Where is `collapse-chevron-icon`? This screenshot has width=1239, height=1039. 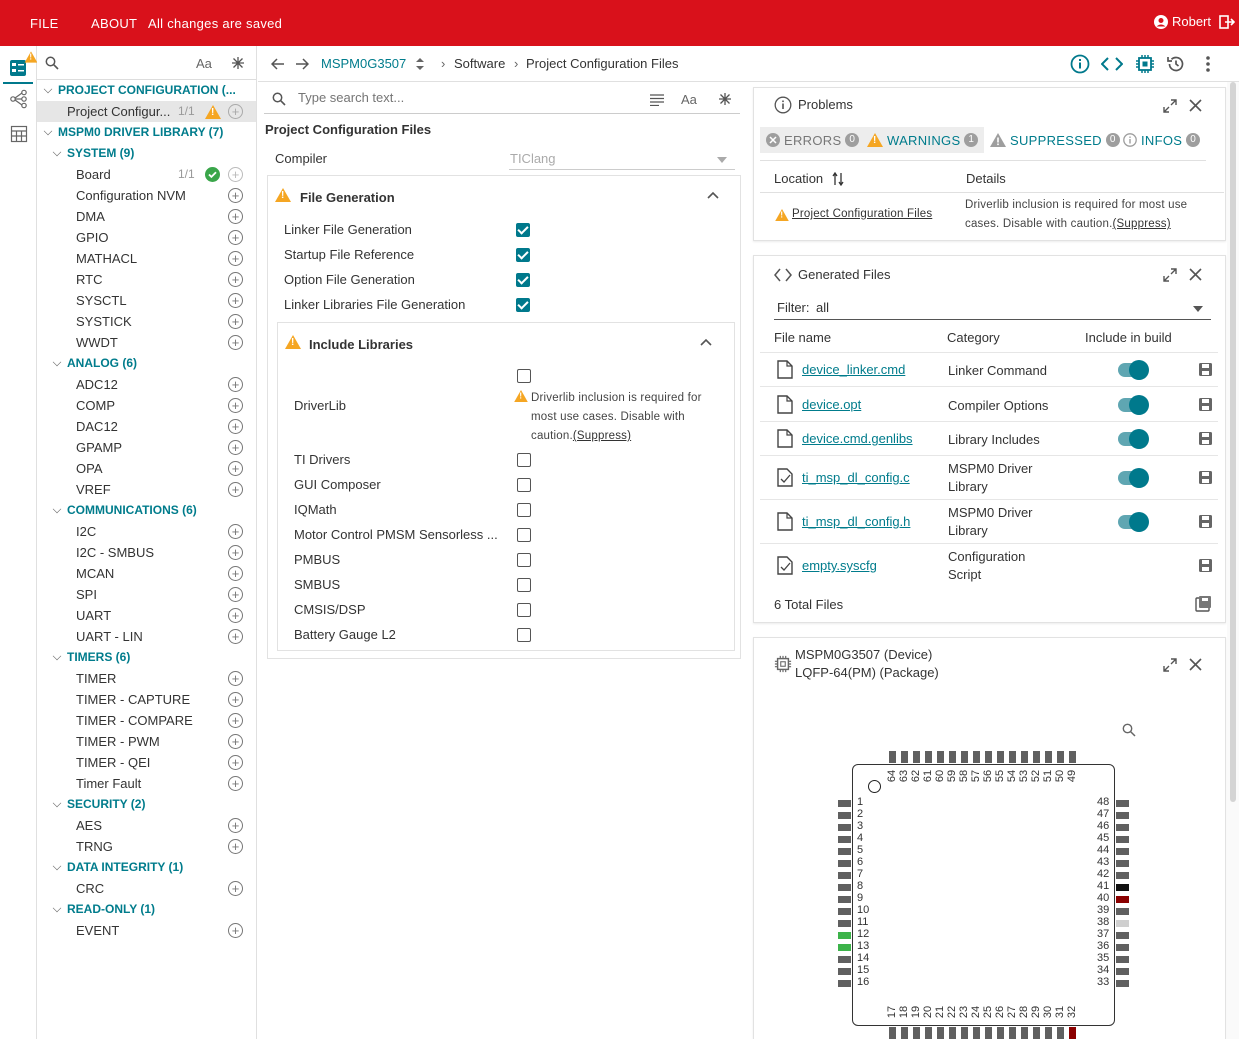 collapse-chevron-icon is located at coordinates (706, 342).